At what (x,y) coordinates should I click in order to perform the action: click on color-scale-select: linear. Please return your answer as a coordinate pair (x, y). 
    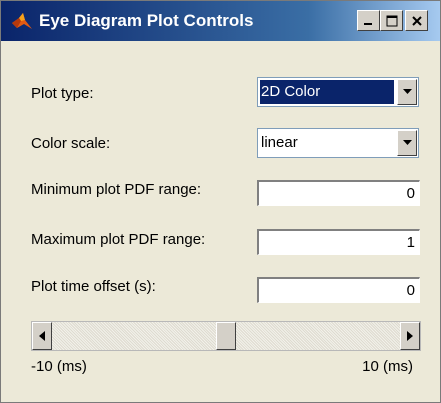
    Looking at the image, I should click on (338, 143).